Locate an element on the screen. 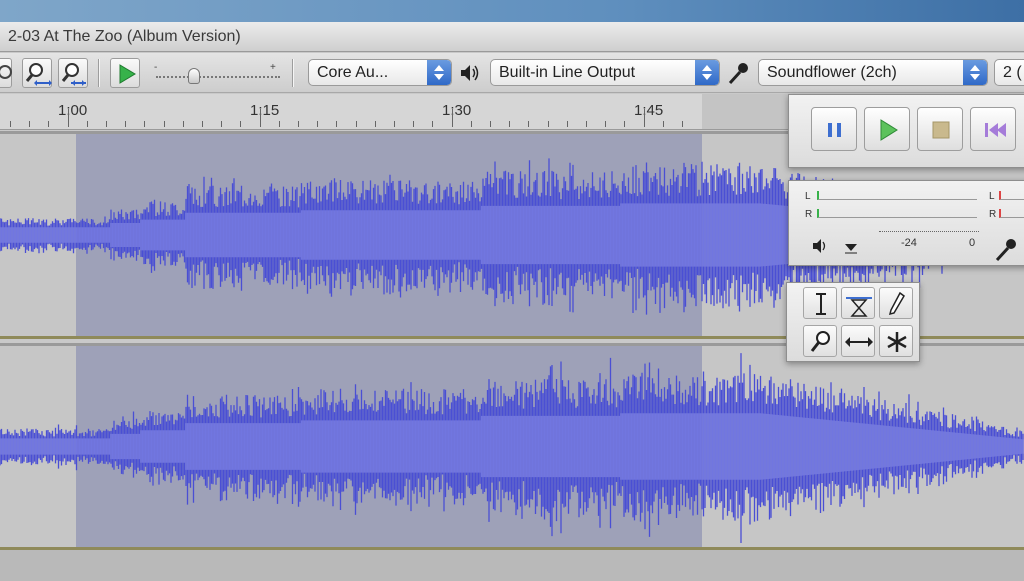 The height and width of the screenshot is (581, 1024). multi-tool-icon is located at coordinates (897, 342).